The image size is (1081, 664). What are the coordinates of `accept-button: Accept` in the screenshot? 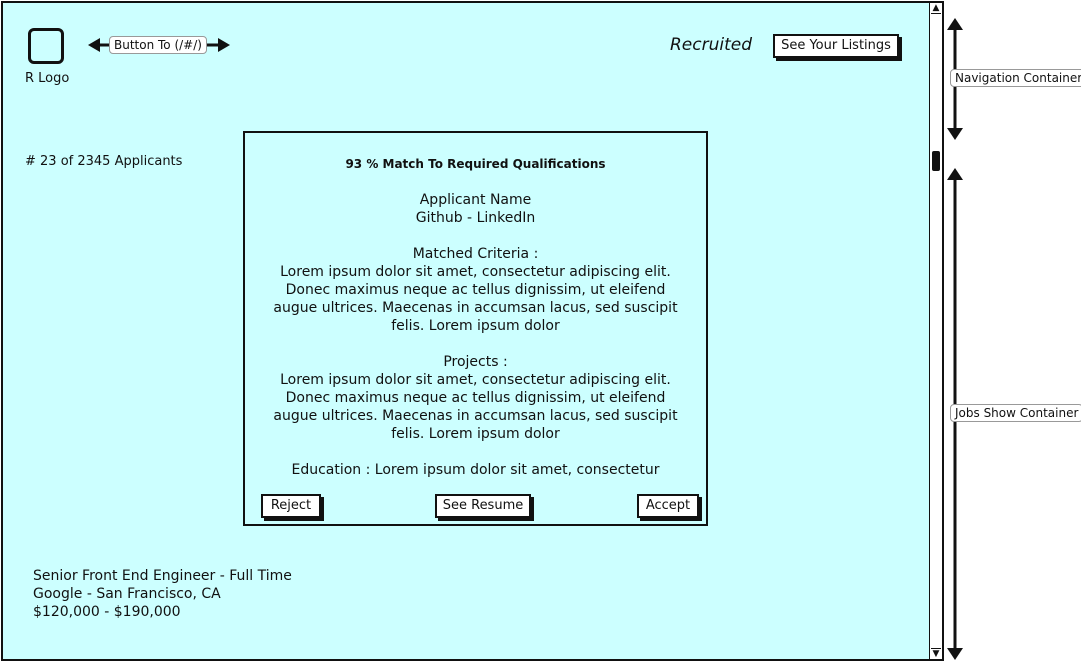 It's located at (668, 506).